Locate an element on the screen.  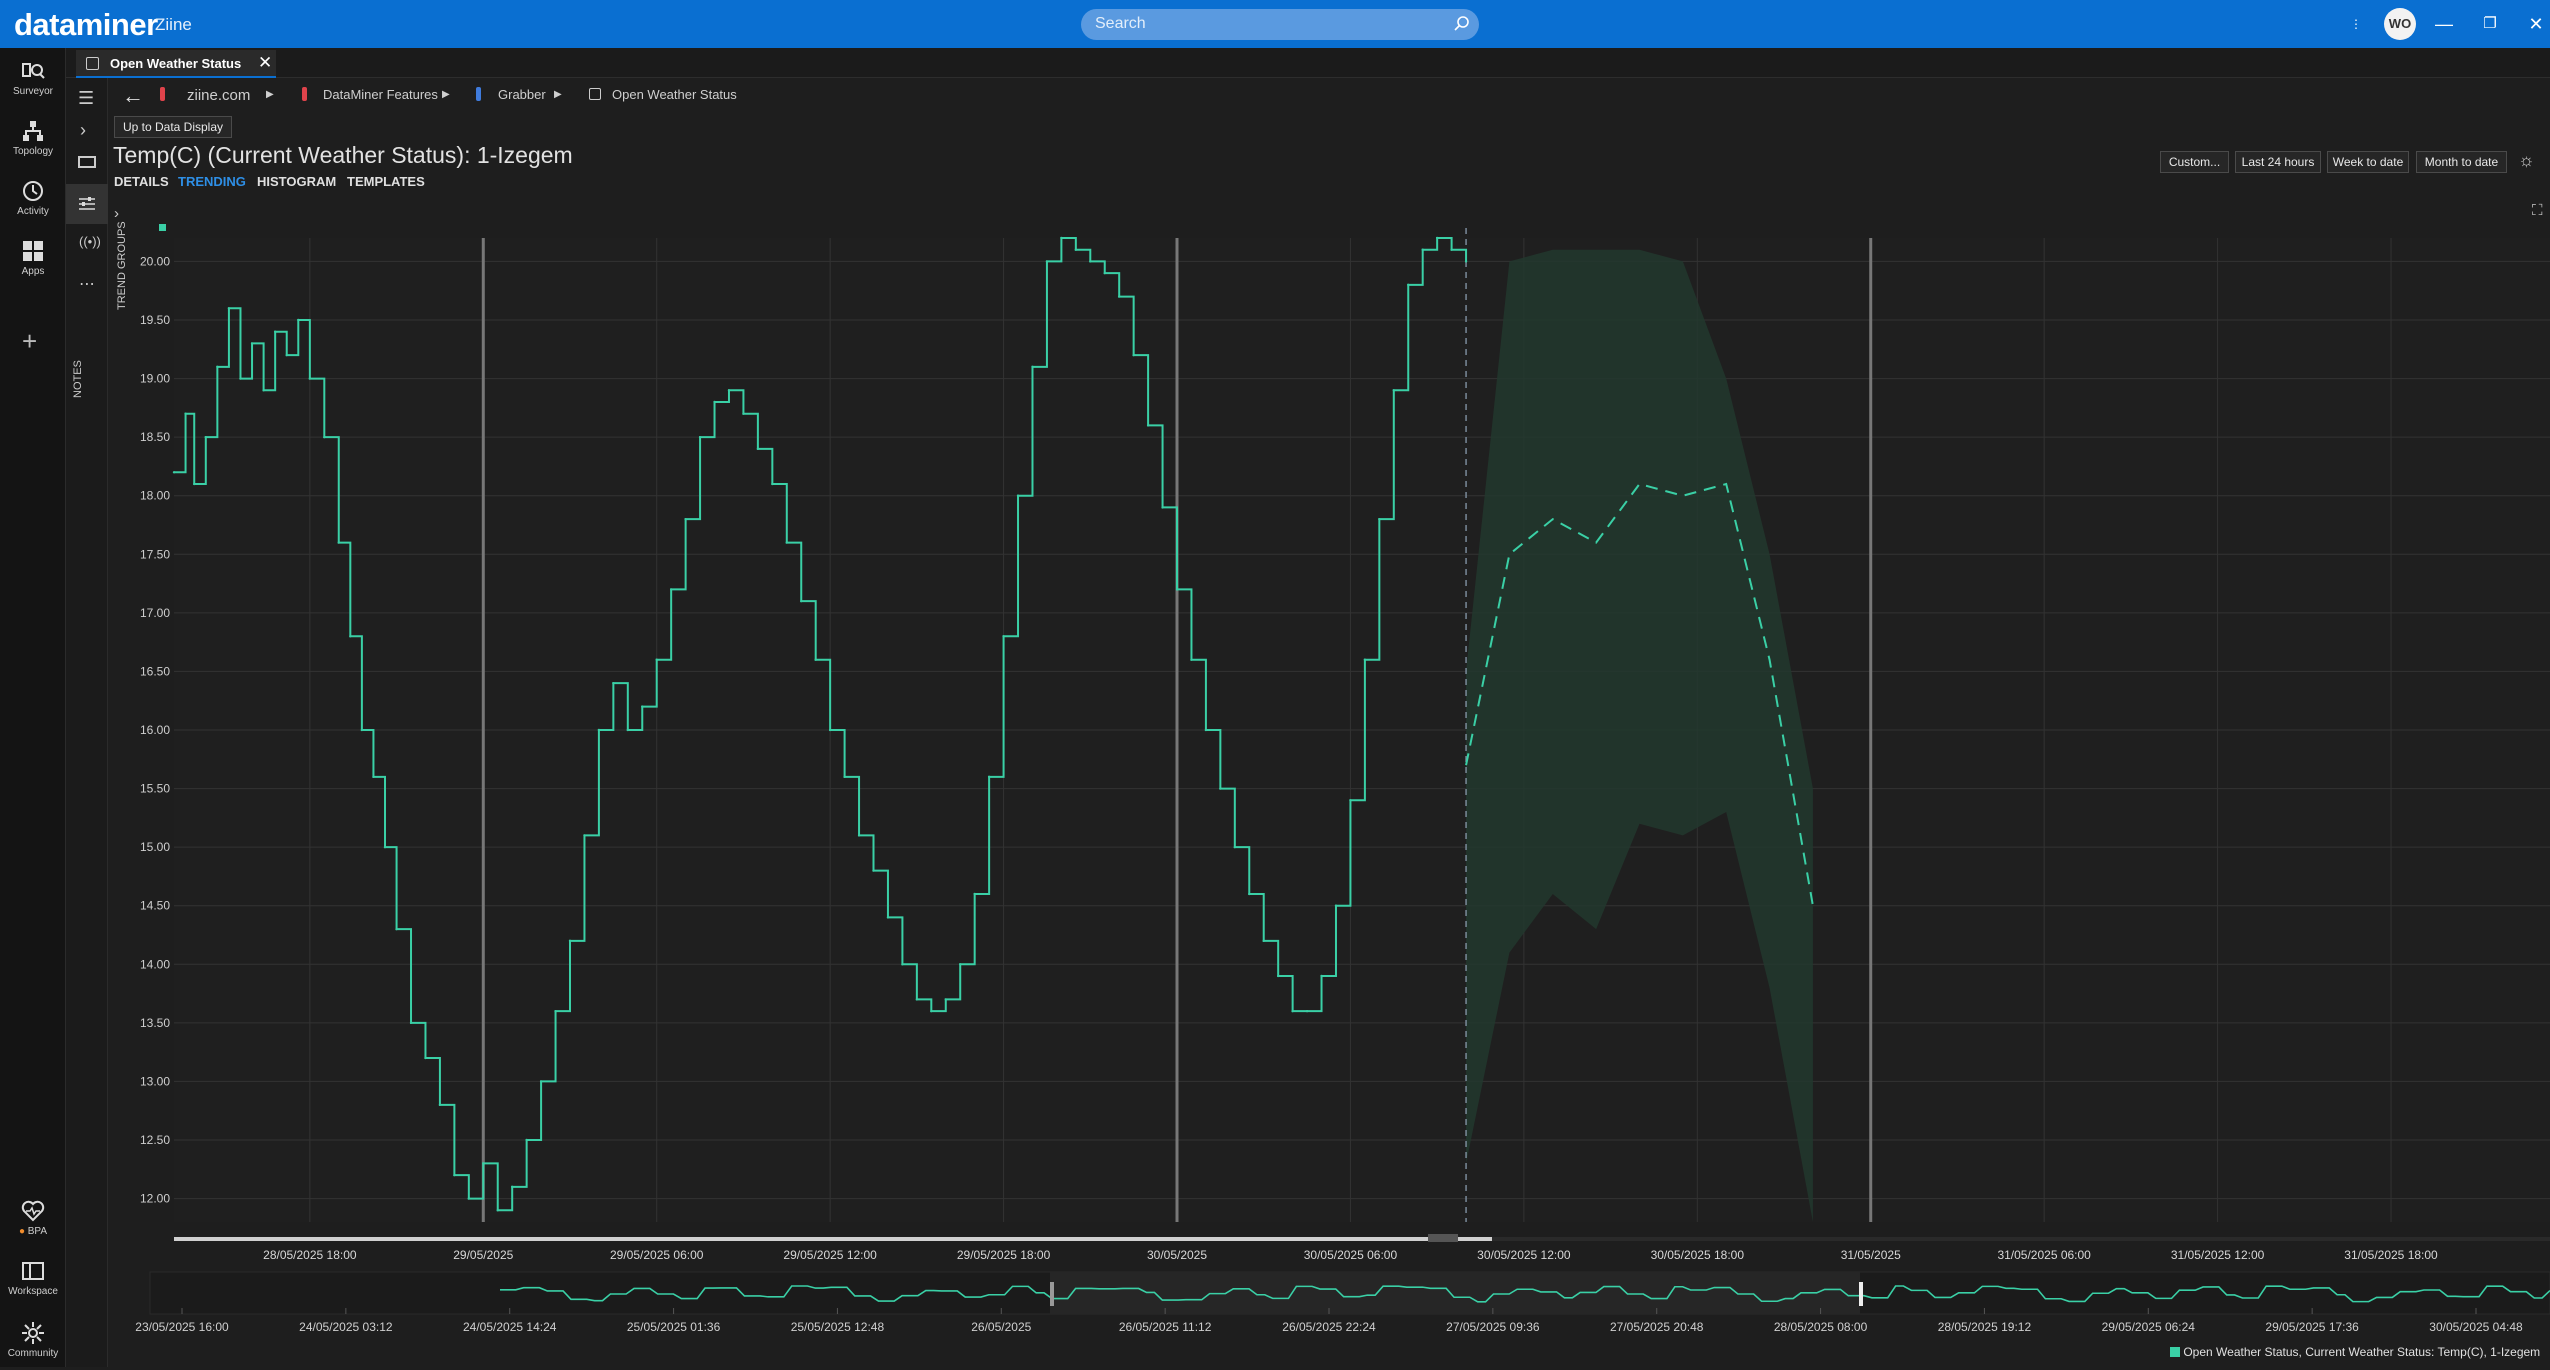
y-tick-label: 16.00 is located at coordinates (155, 730).